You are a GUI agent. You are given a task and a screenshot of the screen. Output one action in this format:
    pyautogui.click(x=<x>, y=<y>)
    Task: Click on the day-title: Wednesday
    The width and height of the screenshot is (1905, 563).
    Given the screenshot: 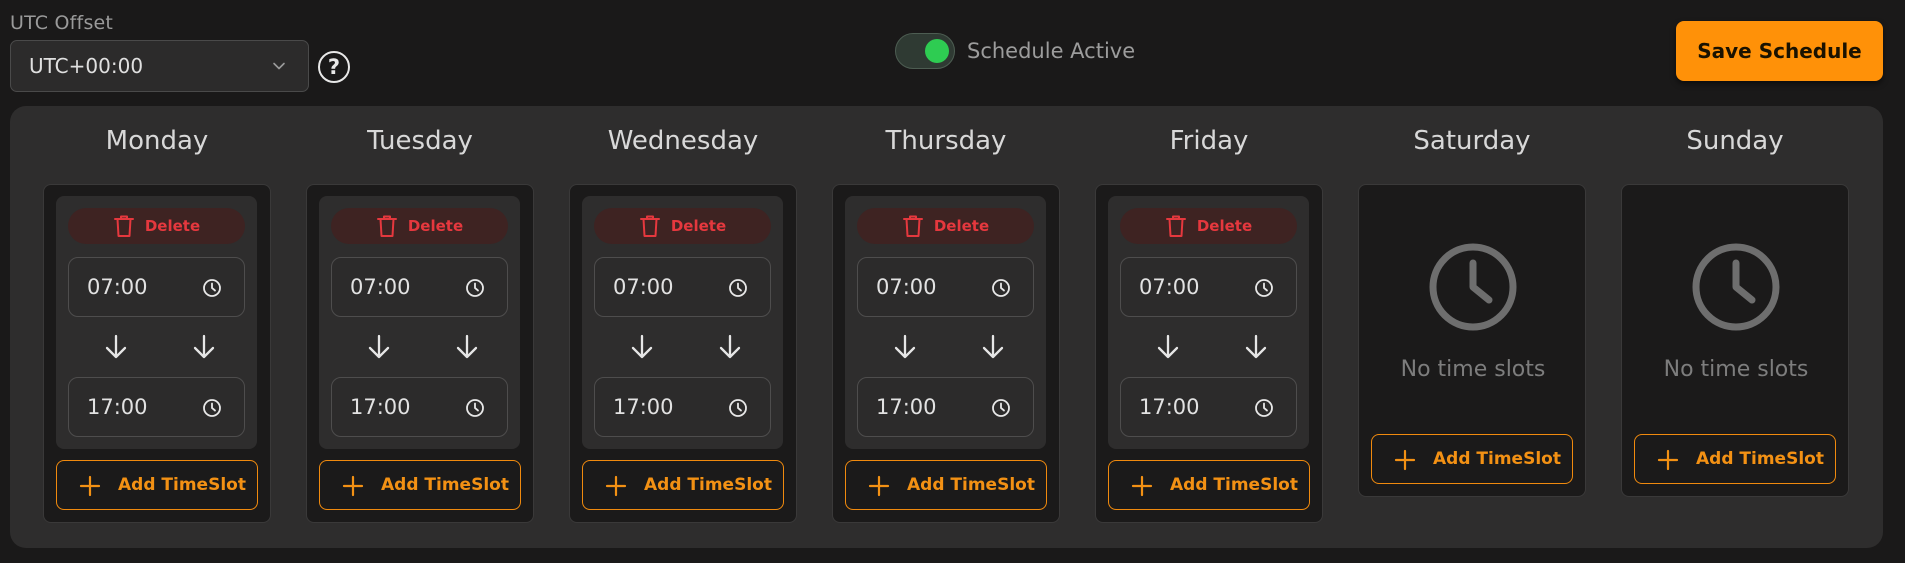 What is the action you would take?
    pyautogui.click(x=683, y=141)
    